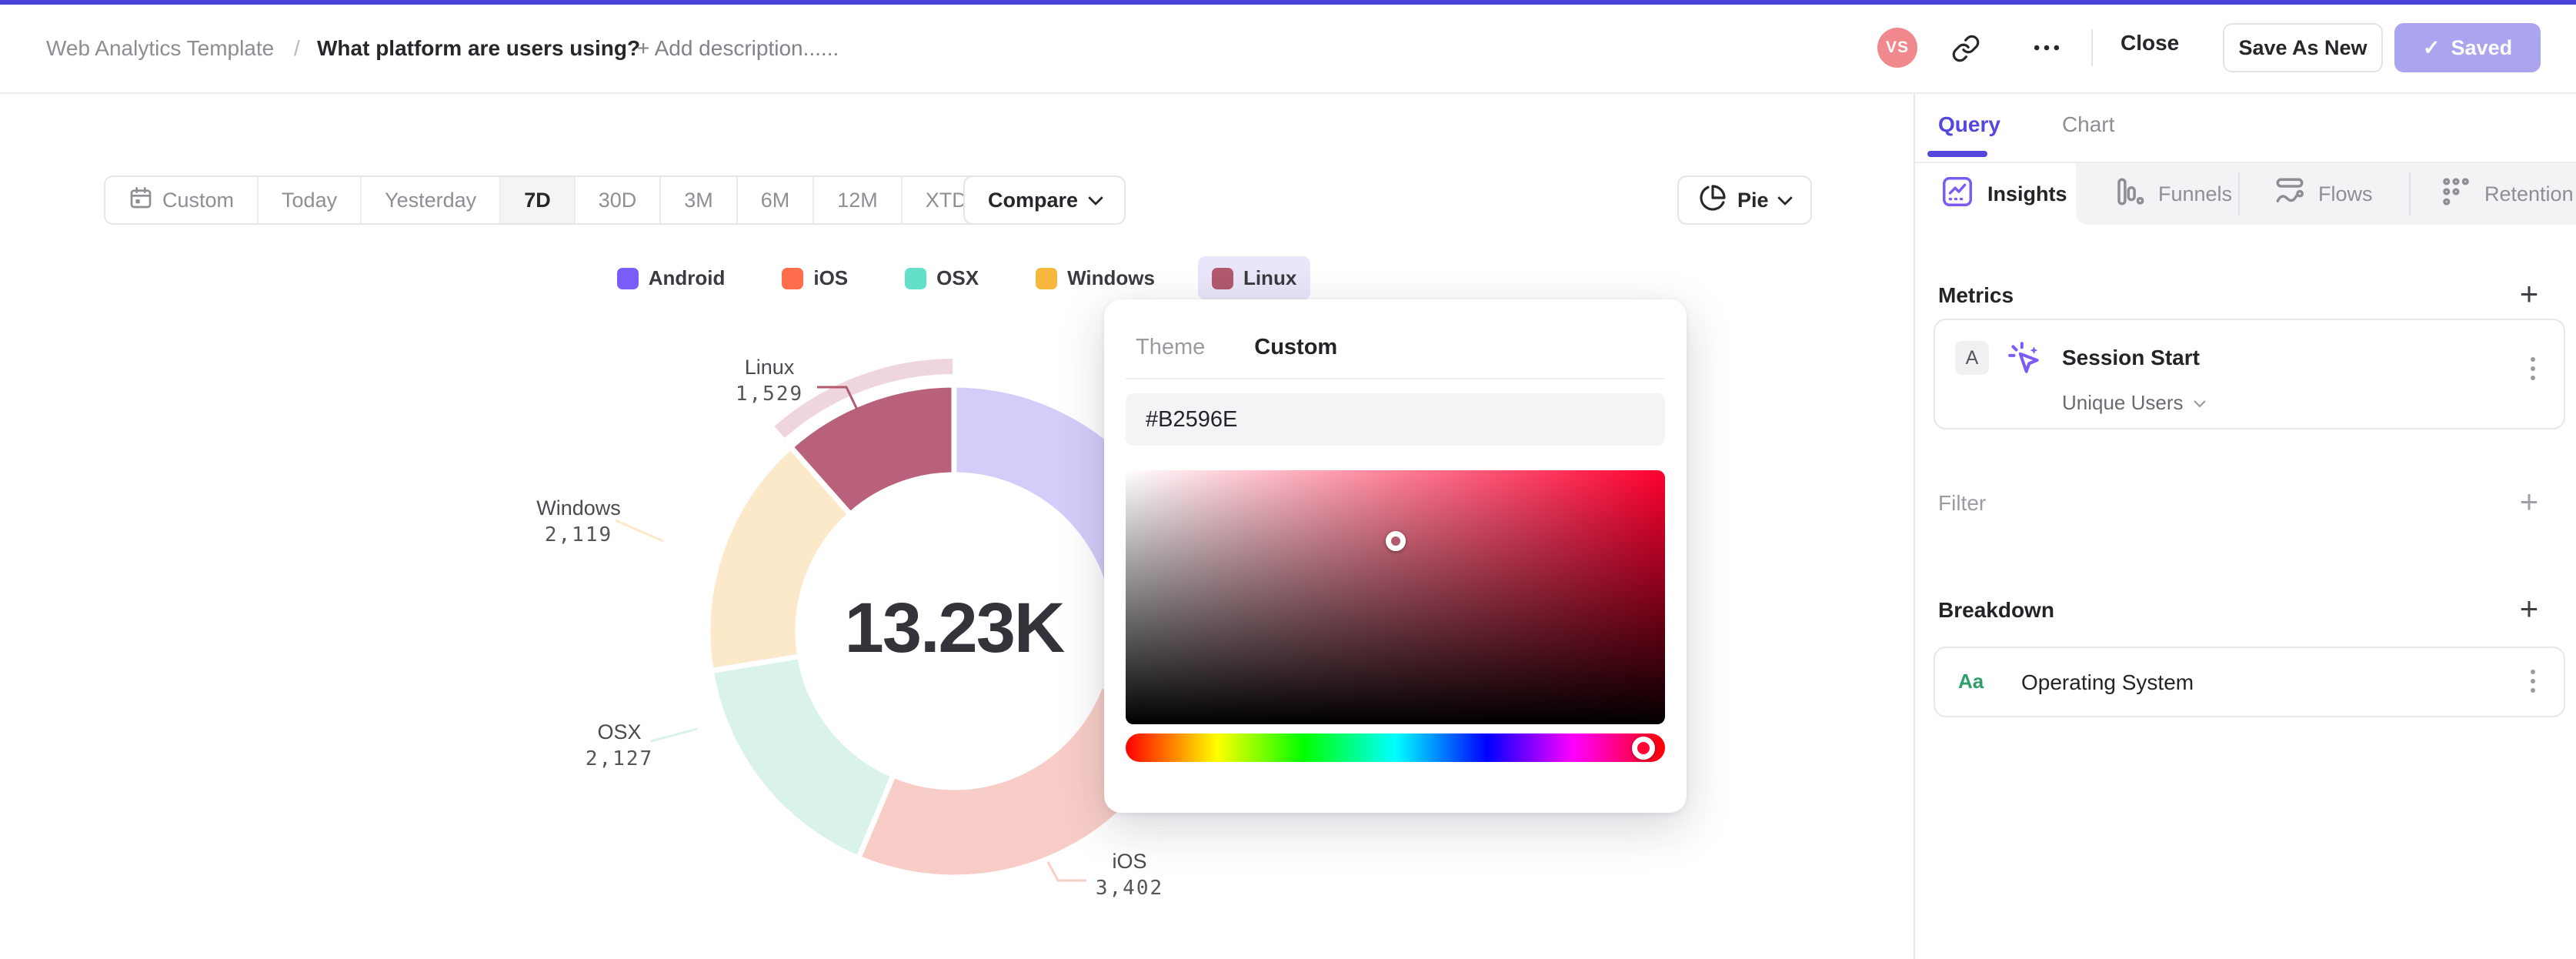 The image size is (2576, 959). What do you see at coordinates (627, 278) in the screenshot?
I see `legend-swatch-android` at bounding box center [627, 278].